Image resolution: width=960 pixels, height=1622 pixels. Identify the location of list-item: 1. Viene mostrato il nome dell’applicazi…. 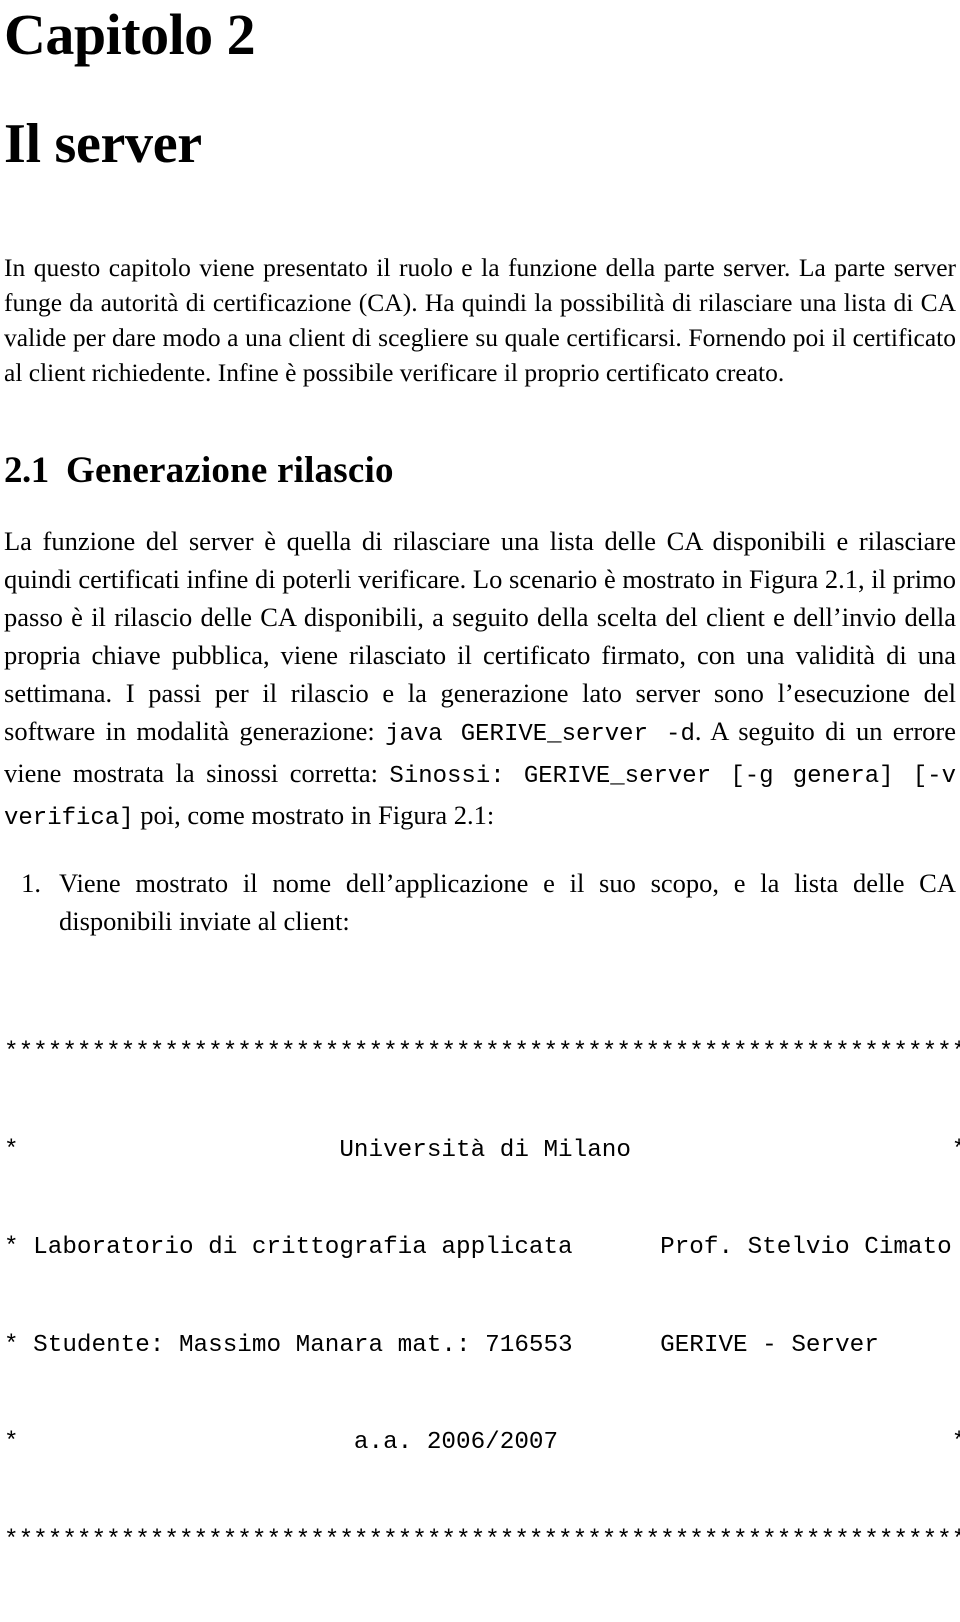
(480, 902).